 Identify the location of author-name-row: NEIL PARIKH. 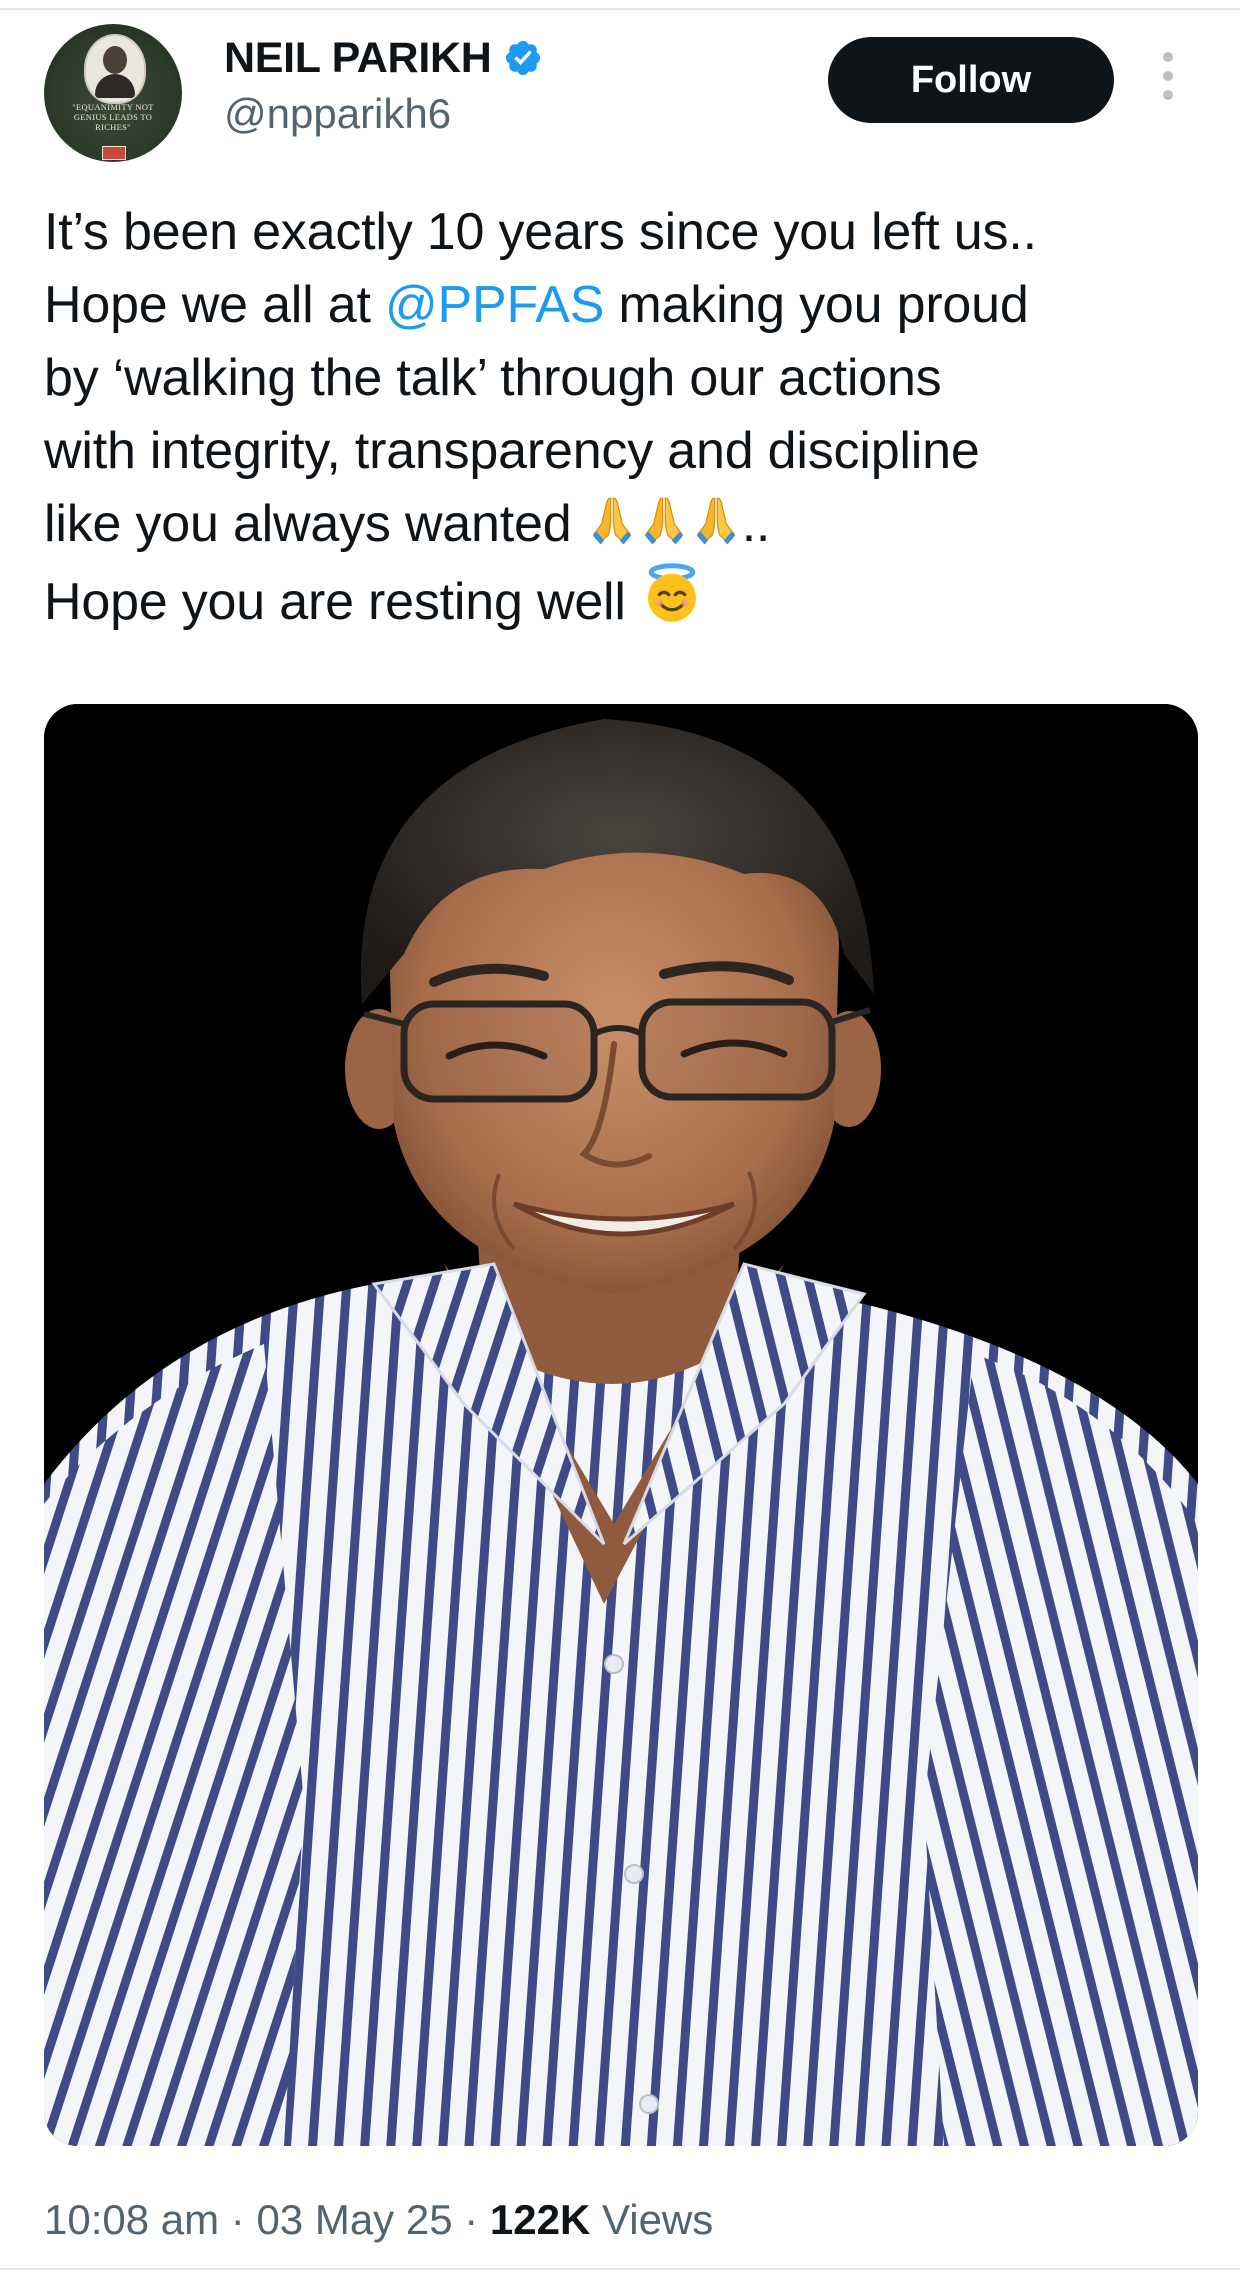
(383, 58).